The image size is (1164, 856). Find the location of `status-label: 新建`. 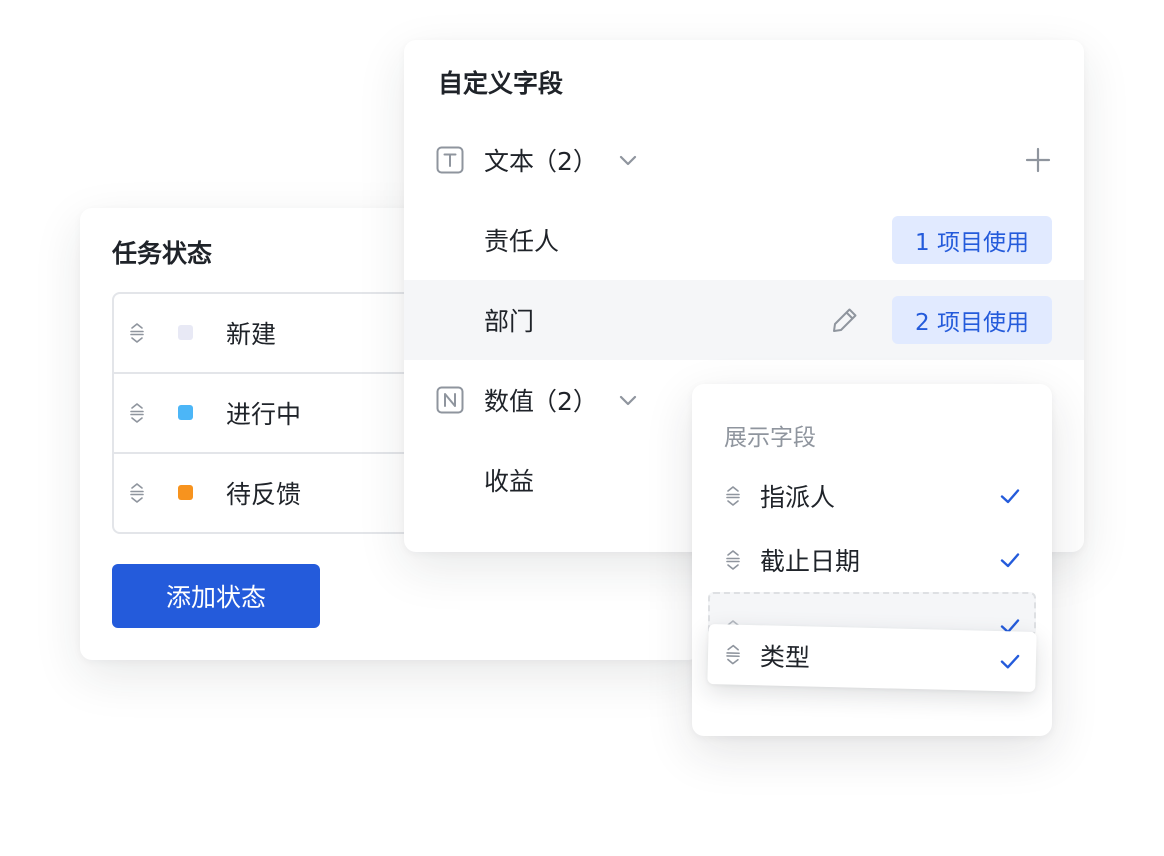

status-label: 新建 is located at coordinates (251, 333).